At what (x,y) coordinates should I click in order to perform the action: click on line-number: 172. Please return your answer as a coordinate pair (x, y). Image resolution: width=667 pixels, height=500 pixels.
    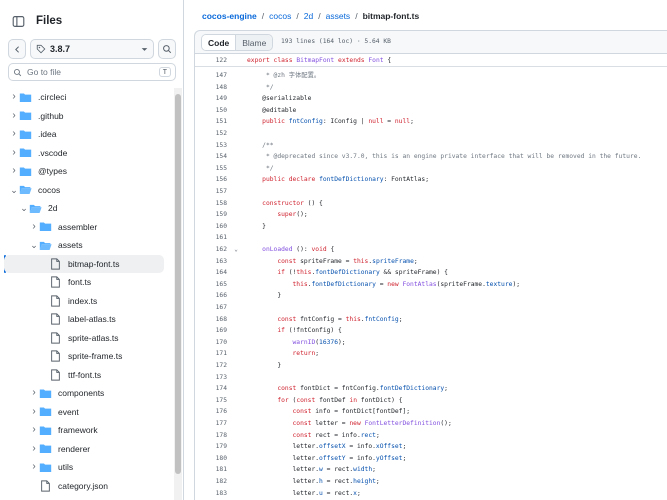
    Looking at the image, I should click on (211, 365).